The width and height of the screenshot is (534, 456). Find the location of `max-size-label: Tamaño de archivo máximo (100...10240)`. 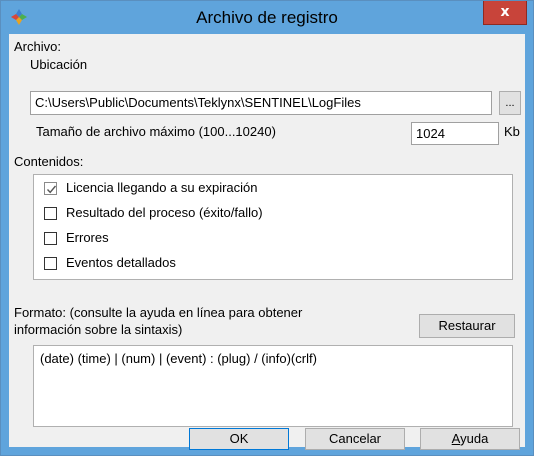

max-size-label: Tamaño de archivo máximo (100...10240) is located at coordinates (156, 131).